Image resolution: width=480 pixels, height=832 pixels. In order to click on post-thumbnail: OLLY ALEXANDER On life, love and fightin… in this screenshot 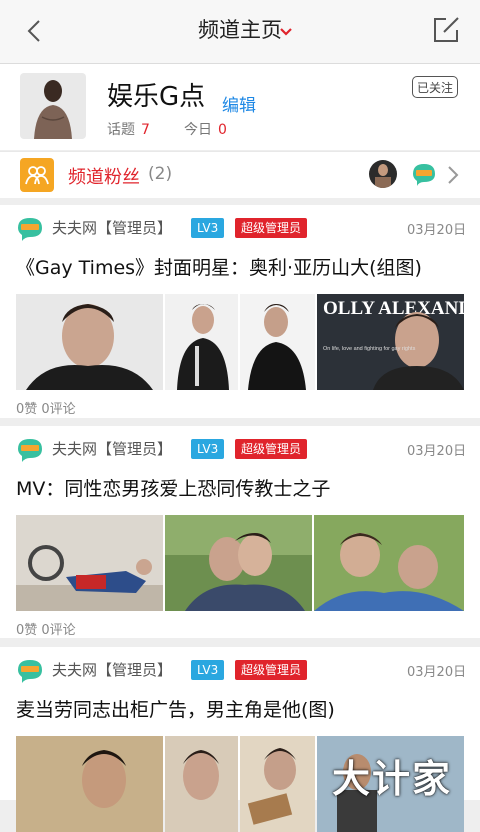, I will do `click(390, 342)`.